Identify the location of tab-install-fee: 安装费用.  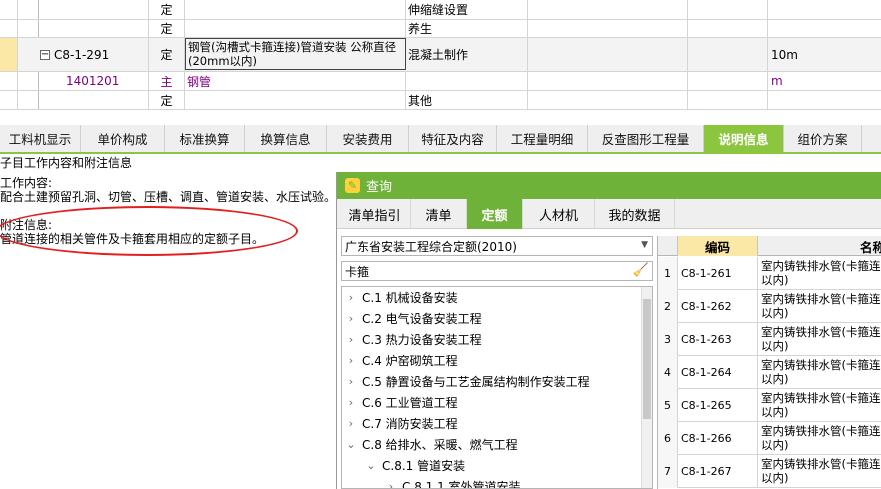
(368, 138).